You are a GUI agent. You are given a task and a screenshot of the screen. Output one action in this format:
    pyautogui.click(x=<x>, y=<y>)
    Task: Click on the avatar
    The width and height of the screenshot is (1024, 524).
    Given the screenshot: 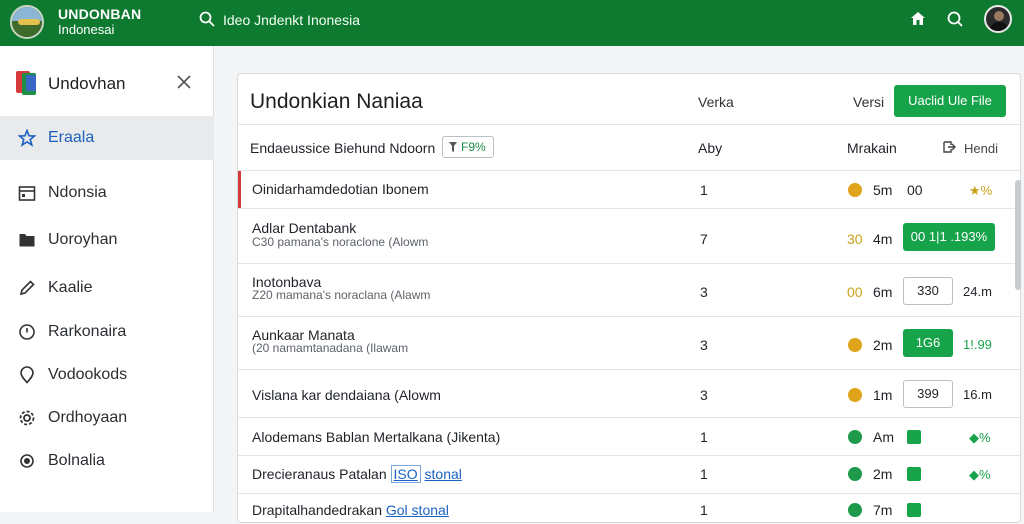 What is the action you would take?
    pyautogui.click(x=998, y=19)
    